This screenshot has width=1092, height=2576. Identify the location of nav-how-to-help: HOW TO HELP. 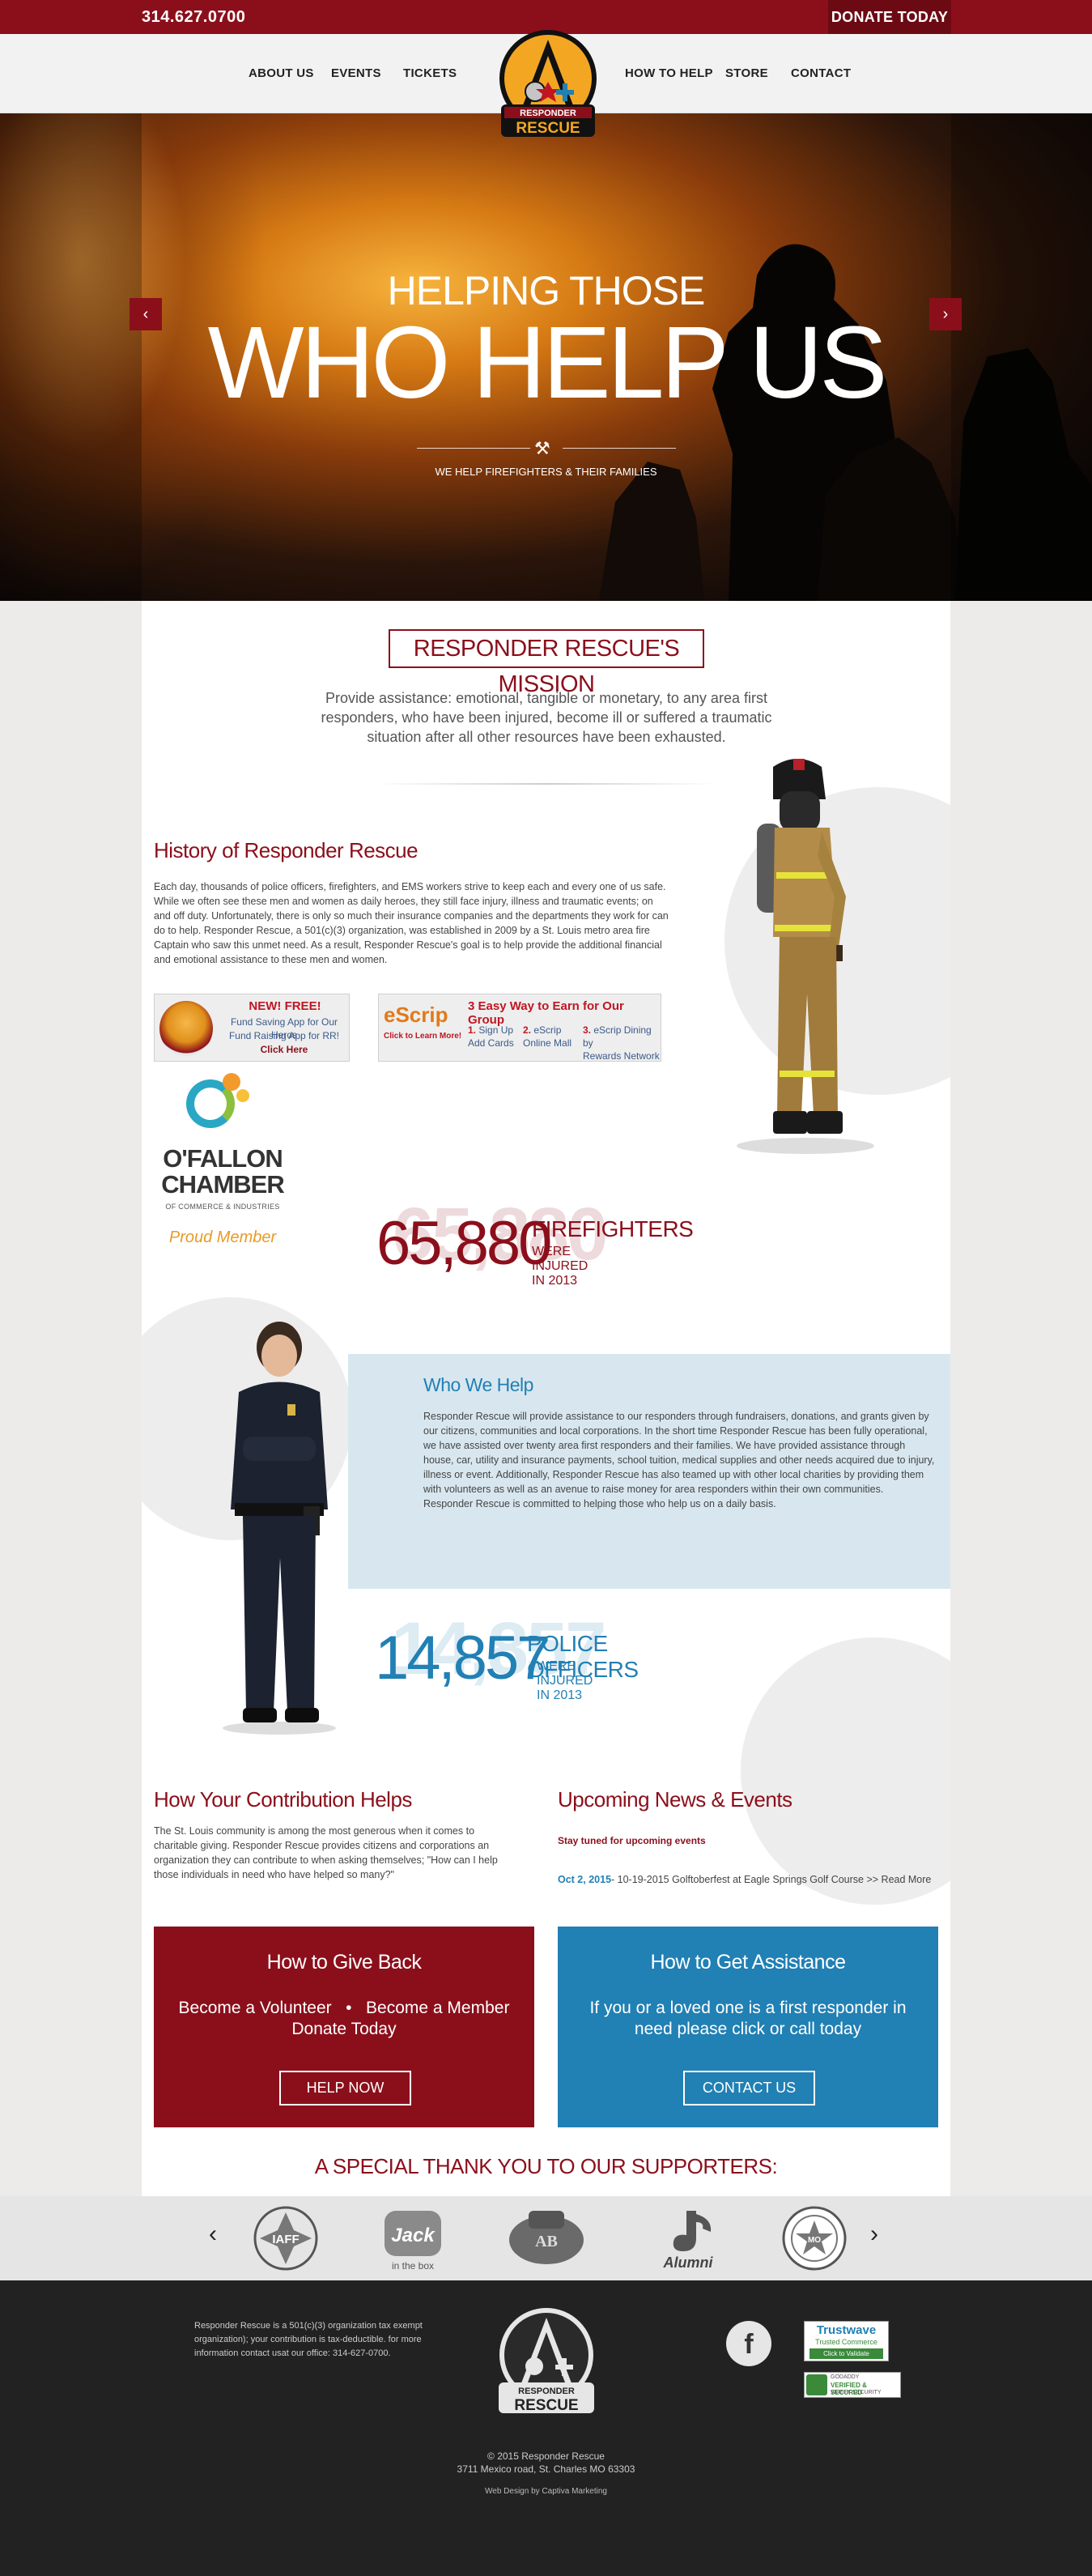
(669, 73).